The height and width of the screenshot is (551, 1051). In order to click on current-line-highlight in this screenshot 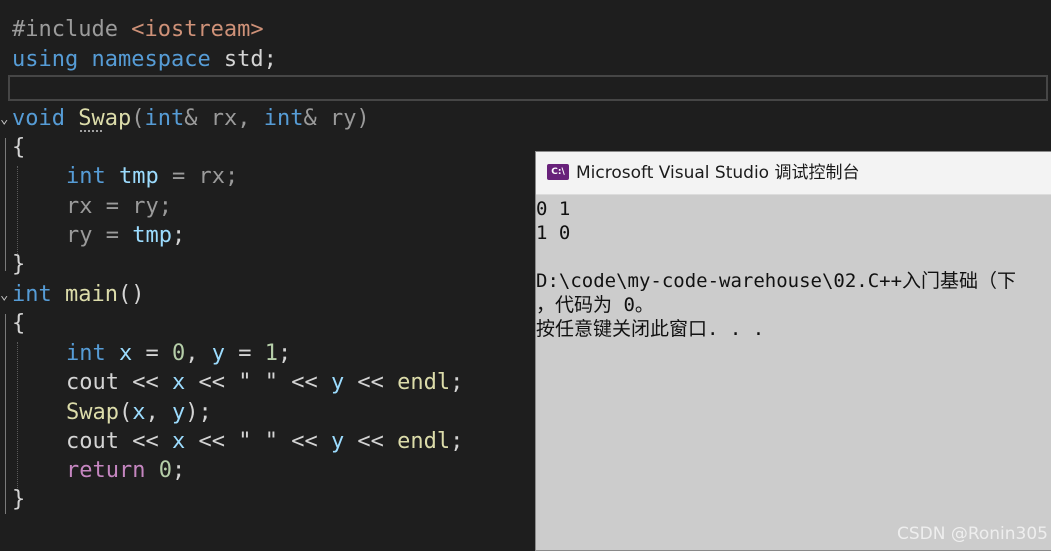, I will do `click(528, 88)`.